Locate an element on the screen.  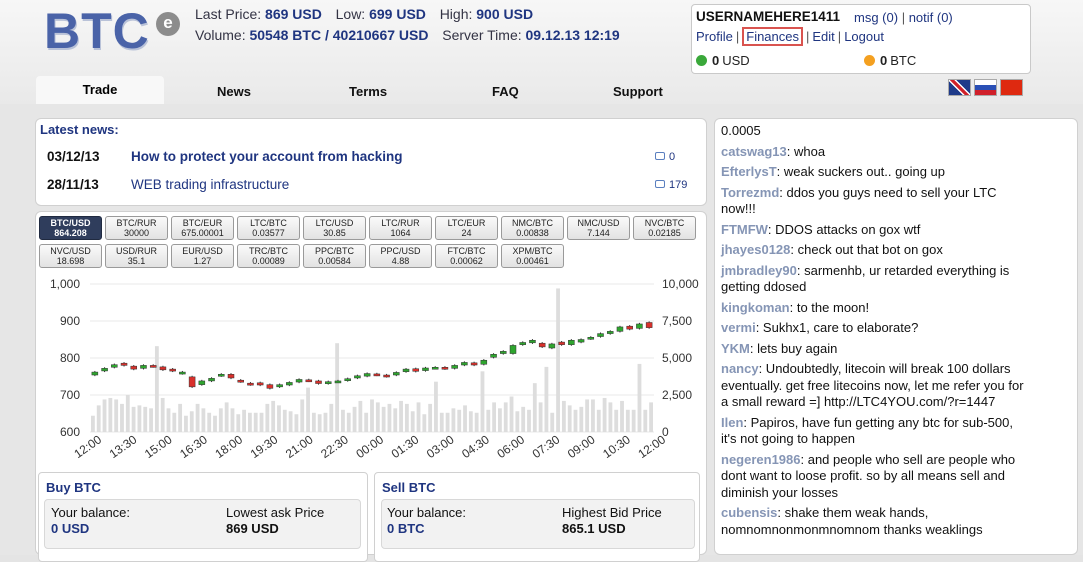
pair-button-ltc-rur: LTC/RUR 1064 is located at coordinates (400, 228).